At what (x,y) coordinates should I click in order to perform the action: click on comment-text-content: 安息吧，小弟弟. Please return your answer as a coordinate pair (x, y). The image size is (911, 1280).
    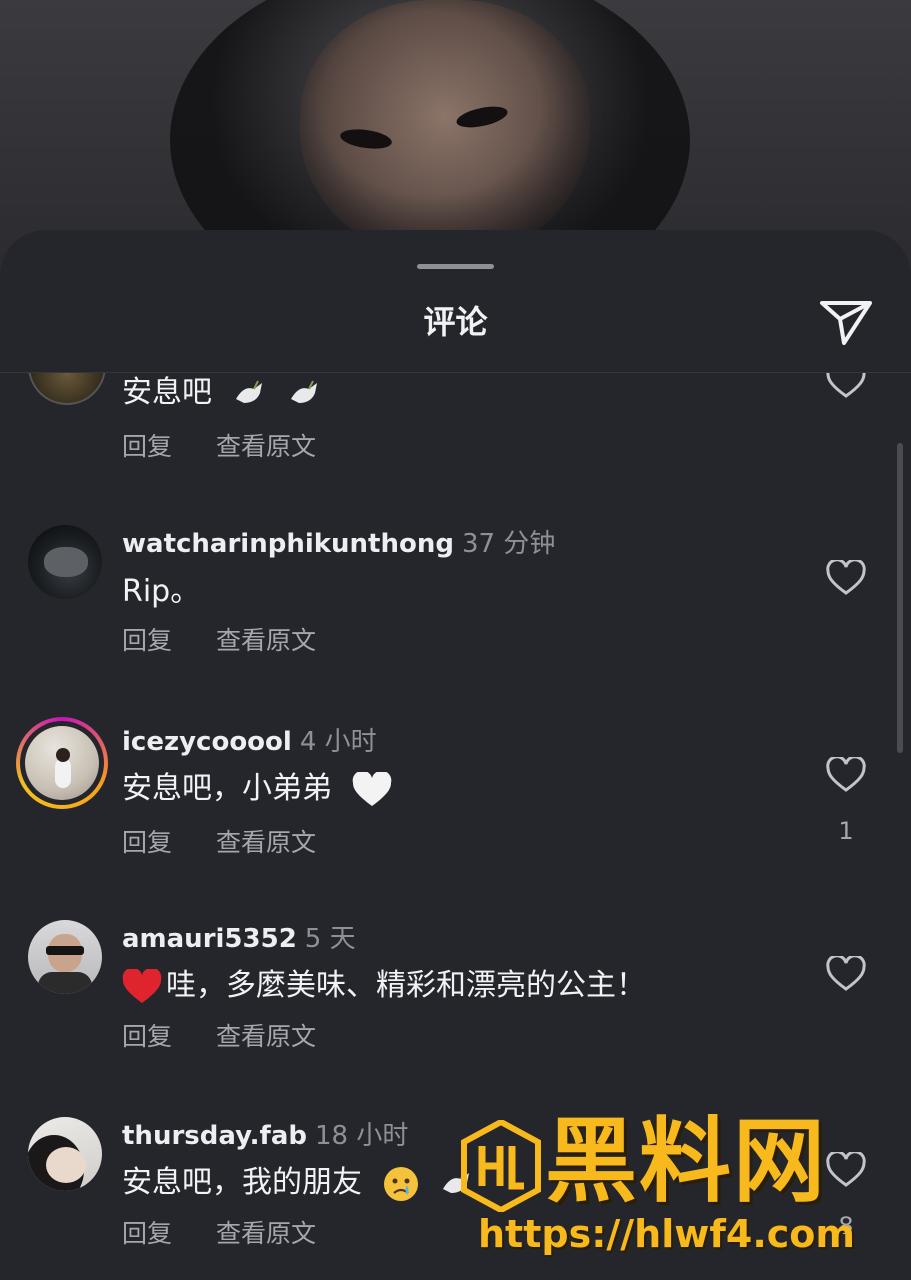
    Looking at the image, I should click on (227, 788).